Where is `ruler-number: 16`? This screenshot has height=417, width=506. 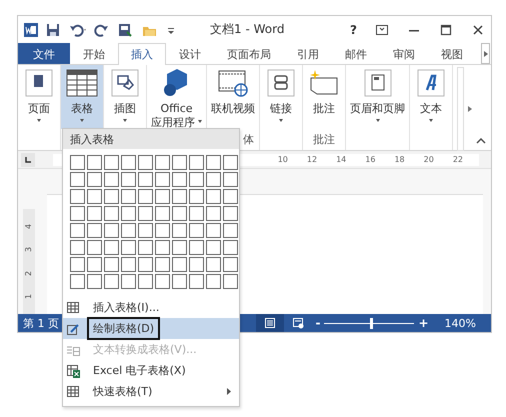
ruler-number: 16 is located at coordinates (370, 159).